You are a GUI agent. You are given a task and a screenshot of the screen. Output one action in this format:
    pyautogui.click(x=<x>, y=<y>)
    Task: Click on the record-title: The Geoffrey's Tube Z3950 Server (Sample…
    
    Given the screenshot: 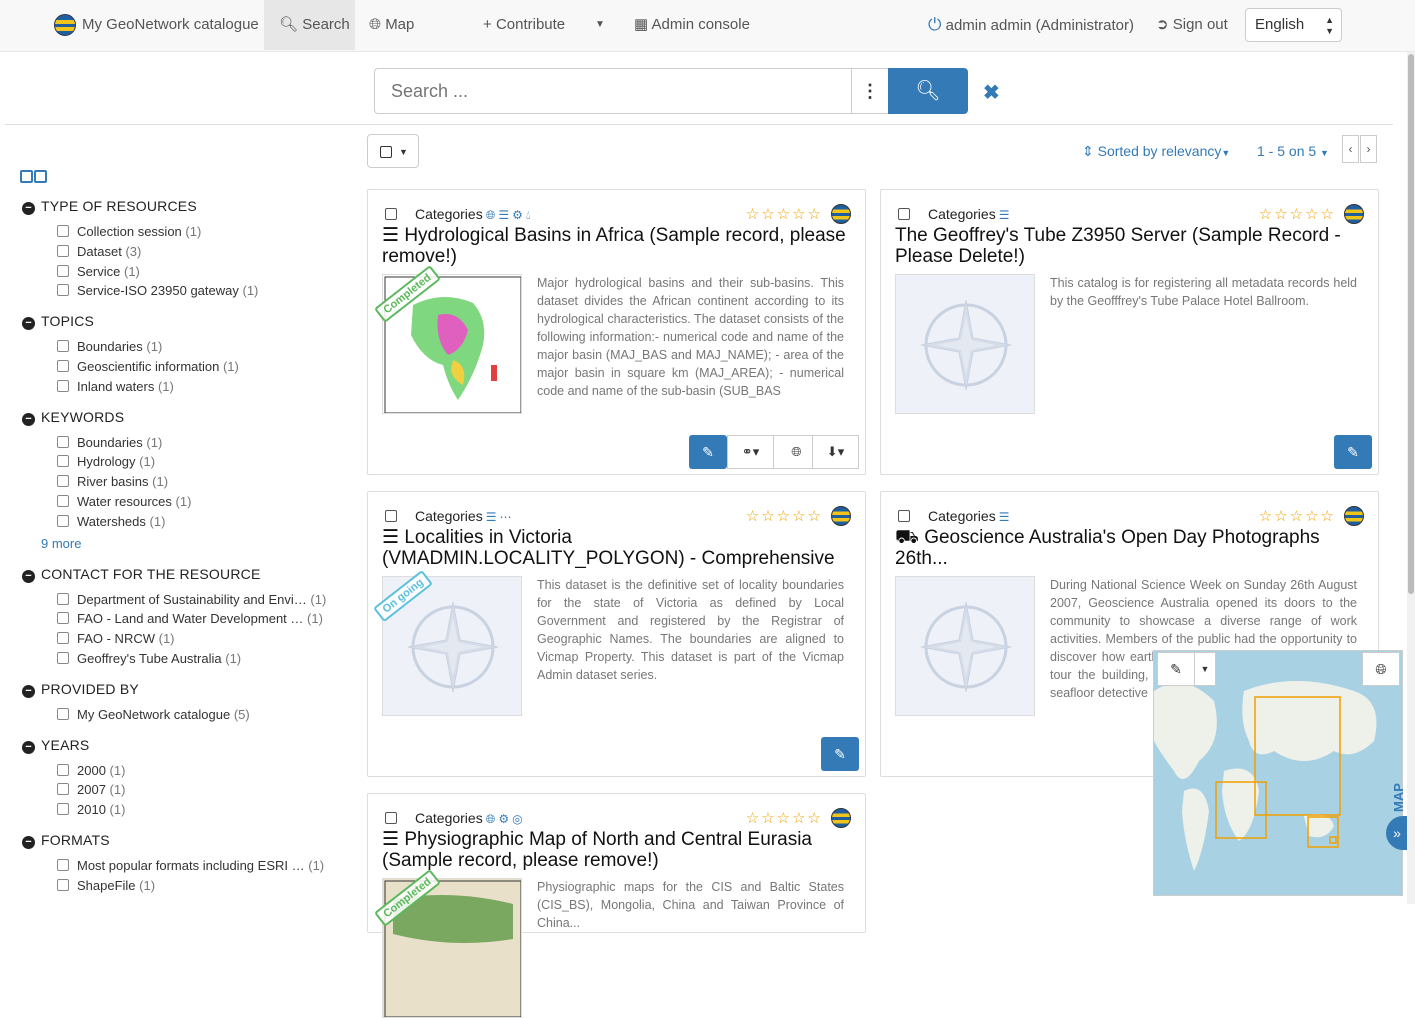 What is the action you would take?
    pyautogui.click(x=1130, y=246)
    